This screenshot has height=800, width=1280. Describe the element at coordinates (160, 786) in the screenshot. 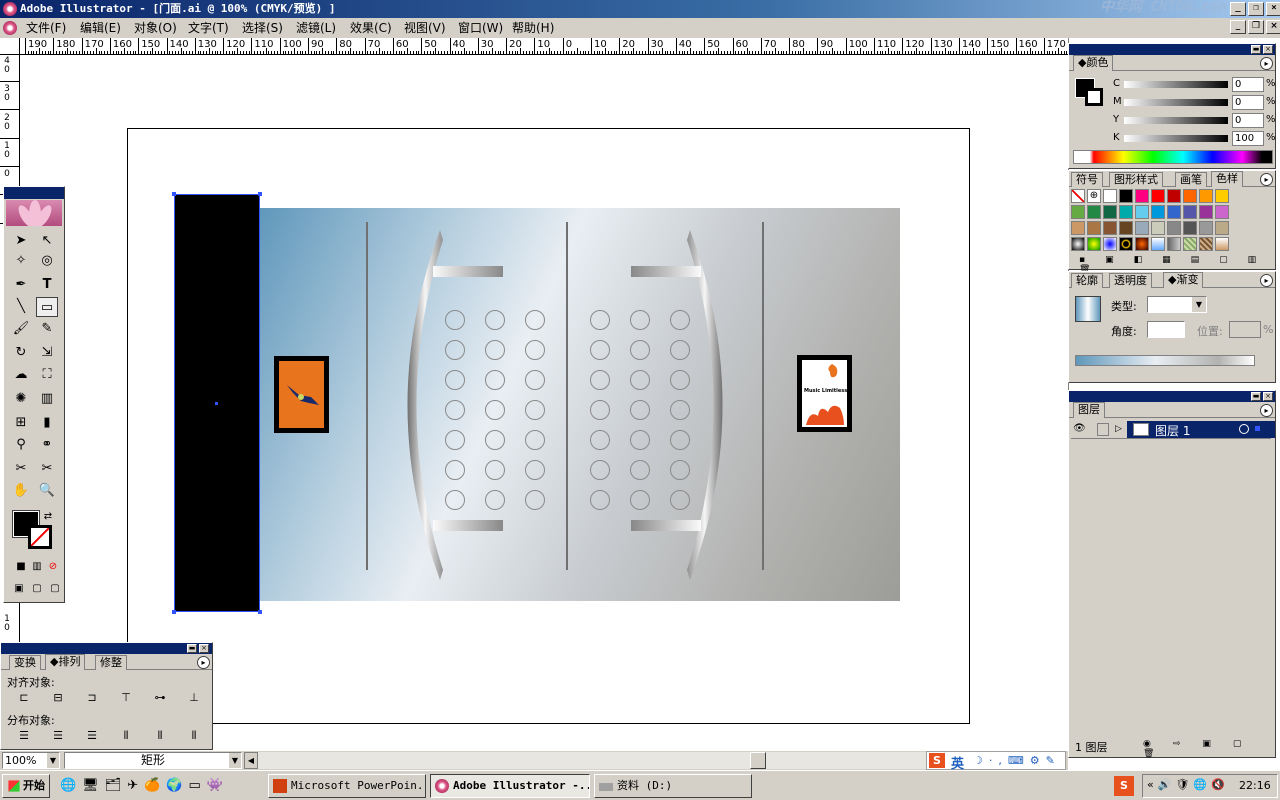

I see `quick-launch-bar: 🌐🖥🗂✈🍊🌍▭👾` at that location.